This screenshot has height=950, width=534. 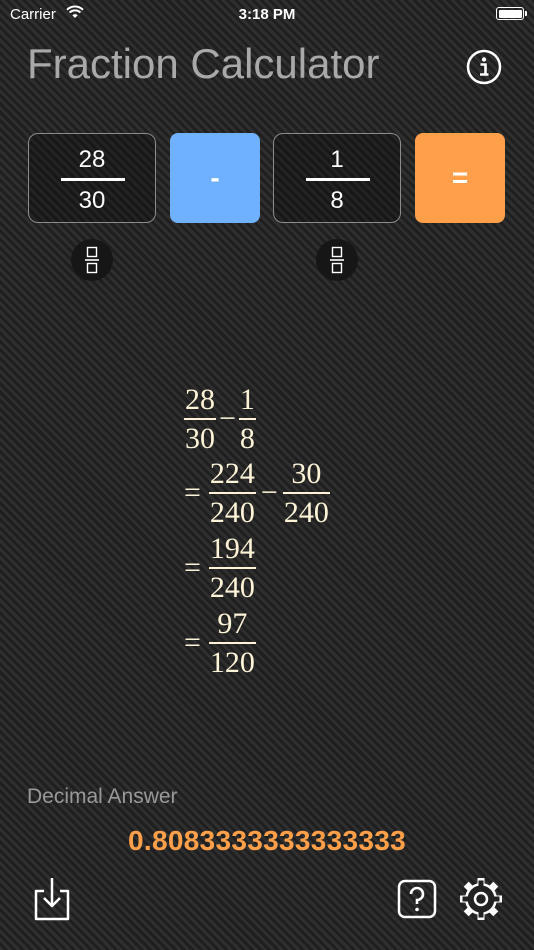 I want to click on fraction-b-format-toggle, so click(x=337, y=260).